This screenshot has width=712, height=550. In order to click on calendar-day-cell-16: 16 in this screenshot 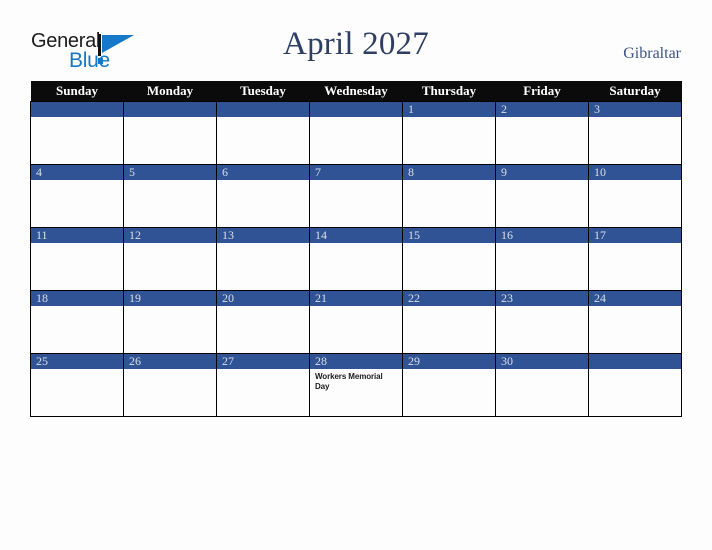, I will do `click(542, 259)`.